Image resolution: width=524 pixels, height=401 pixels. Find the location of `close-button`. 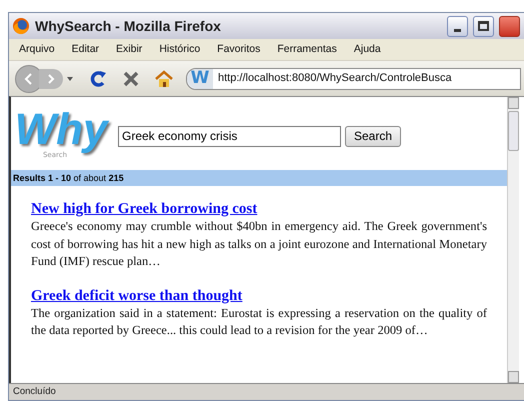

close-button is located at coordinates (509, 26).